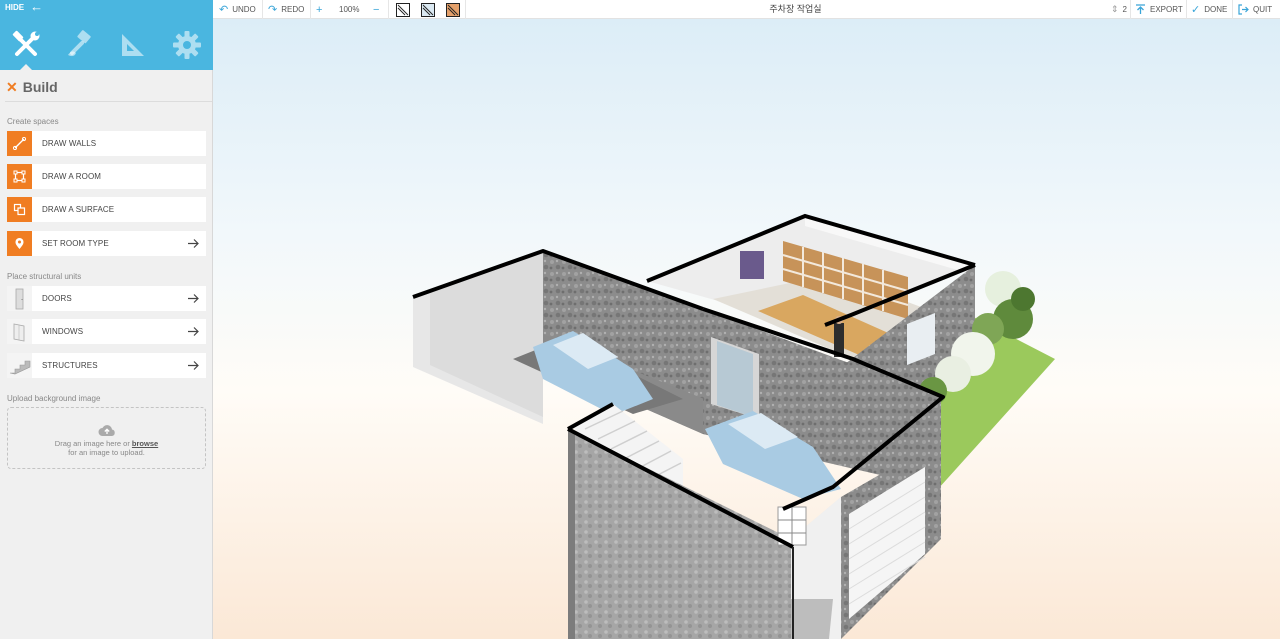  Describe the element at coordinates (63, 331) in the screenshot. I see `windows-label: WINDOWS` at that location.